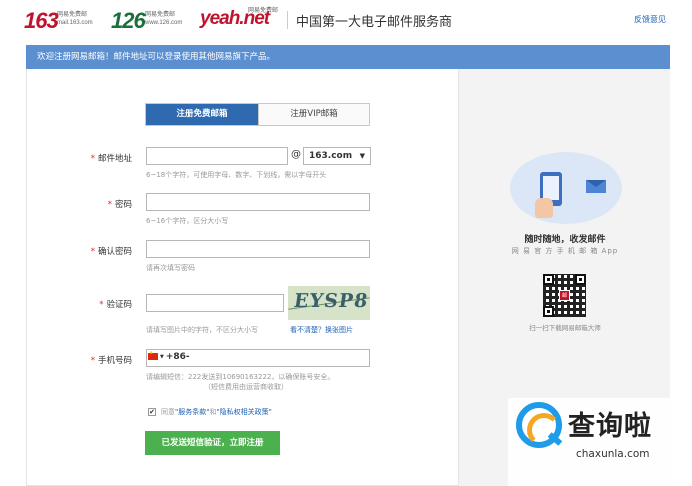 This screenshot has height=486, width=692. What do you see at coordinates (610, 426) in the screenshot?
I see `watermark-text: 查询啦` at bounding box center [610, 426].